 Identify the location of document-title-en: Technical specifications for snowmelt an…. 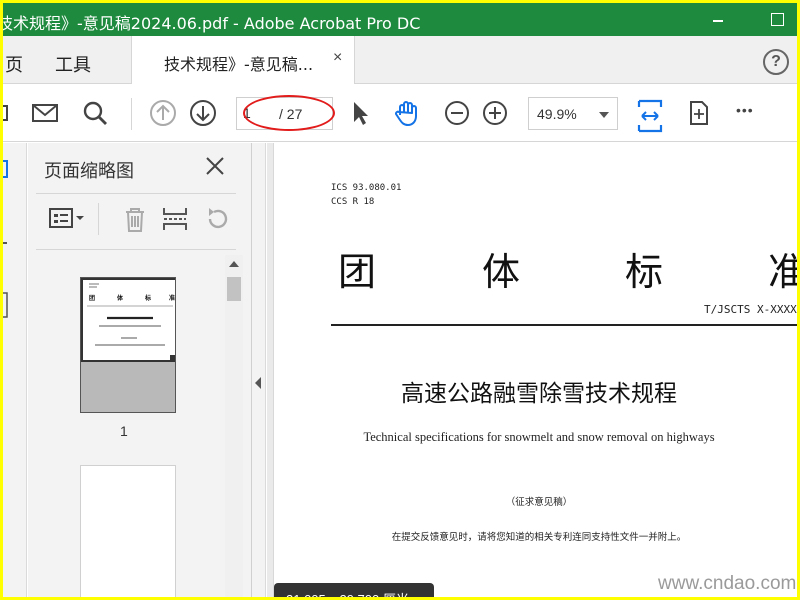
(539, 437).